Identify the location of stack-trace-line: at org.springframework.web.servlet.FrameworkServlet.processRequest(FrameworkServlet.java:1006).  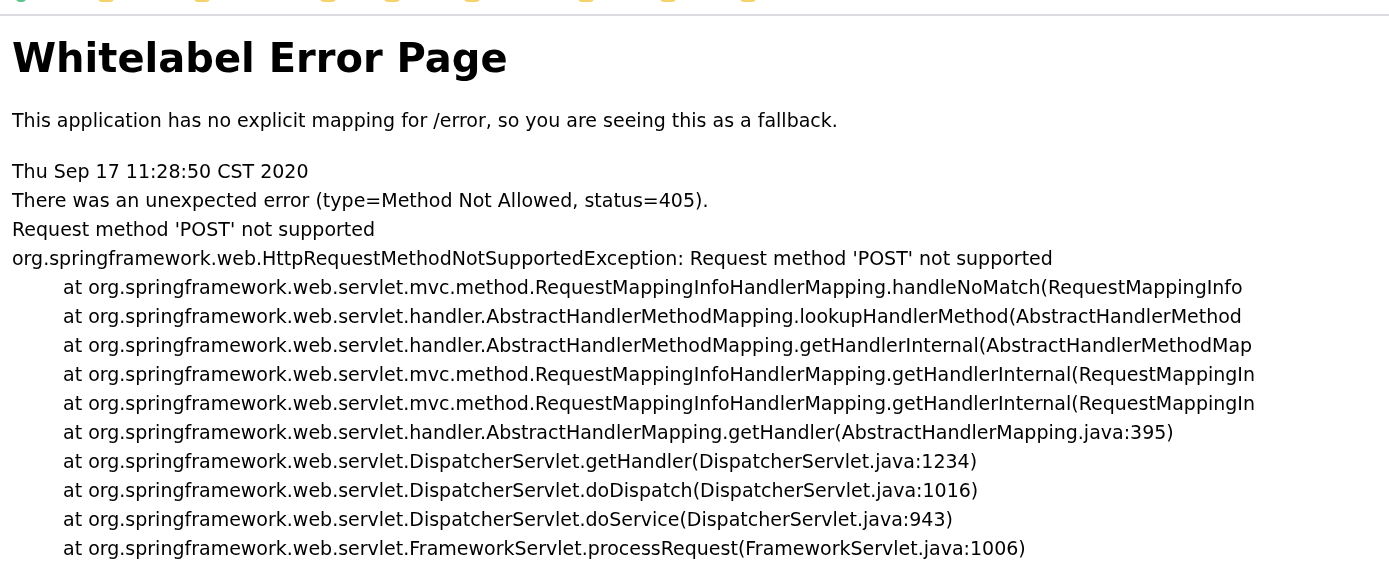
(544, 548).